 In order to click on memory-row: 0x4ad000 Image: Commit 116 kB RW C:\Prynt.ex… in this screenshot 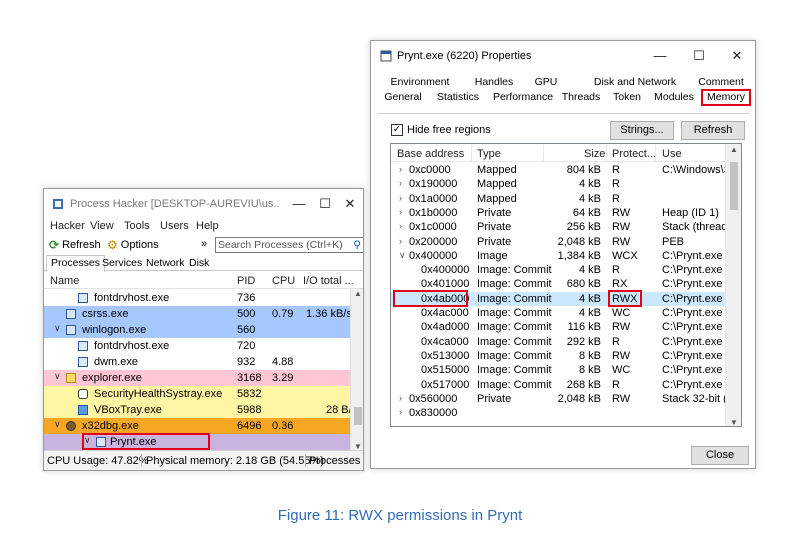, I will do `click(559, 327)`.